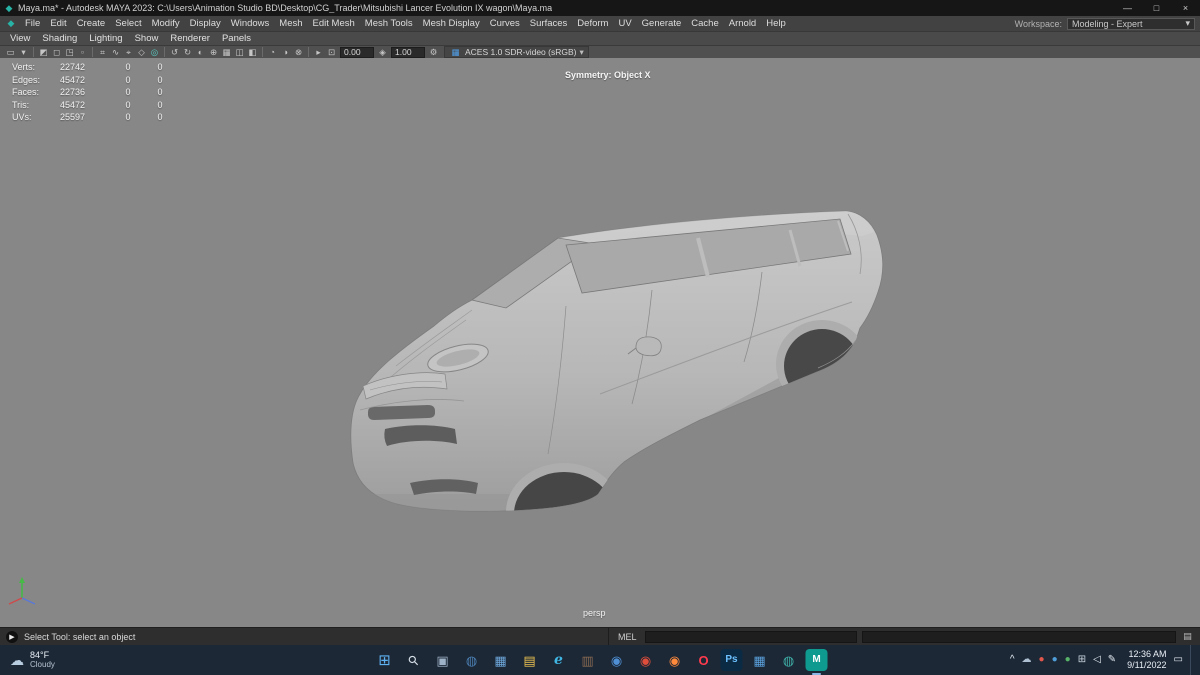  What do you see at coordinates (1185, 8) in the screenshot?
I see `close-button: ×` at bounding box center [1185, 8].